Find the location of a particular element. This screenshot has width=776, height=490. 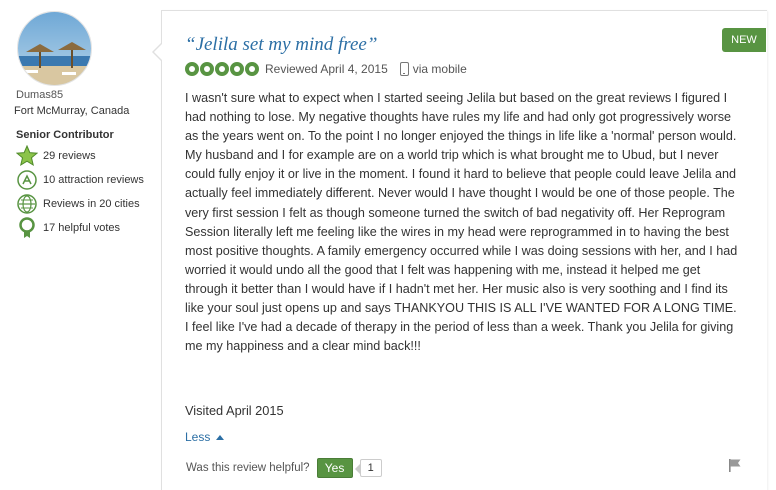

attraction-icon is located at coordinates (27, 180).